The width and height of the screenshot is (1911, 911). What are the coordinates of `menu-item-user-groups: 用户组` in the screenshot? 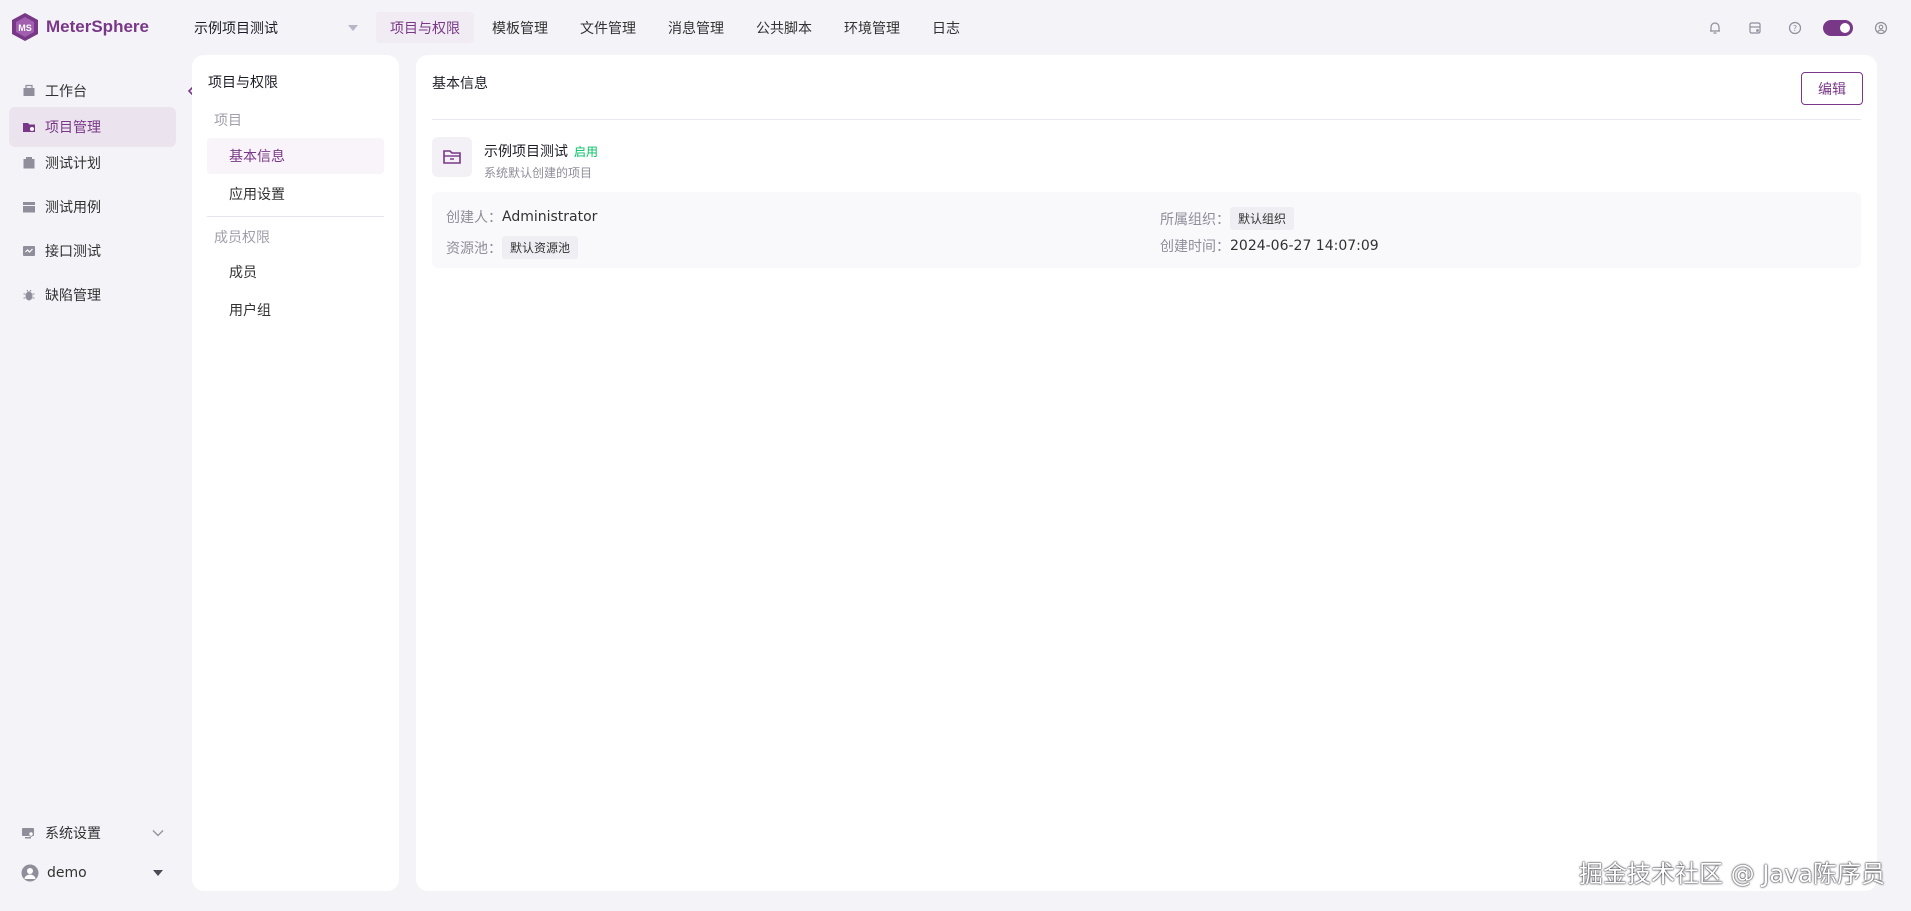 It's located at (295, 310).